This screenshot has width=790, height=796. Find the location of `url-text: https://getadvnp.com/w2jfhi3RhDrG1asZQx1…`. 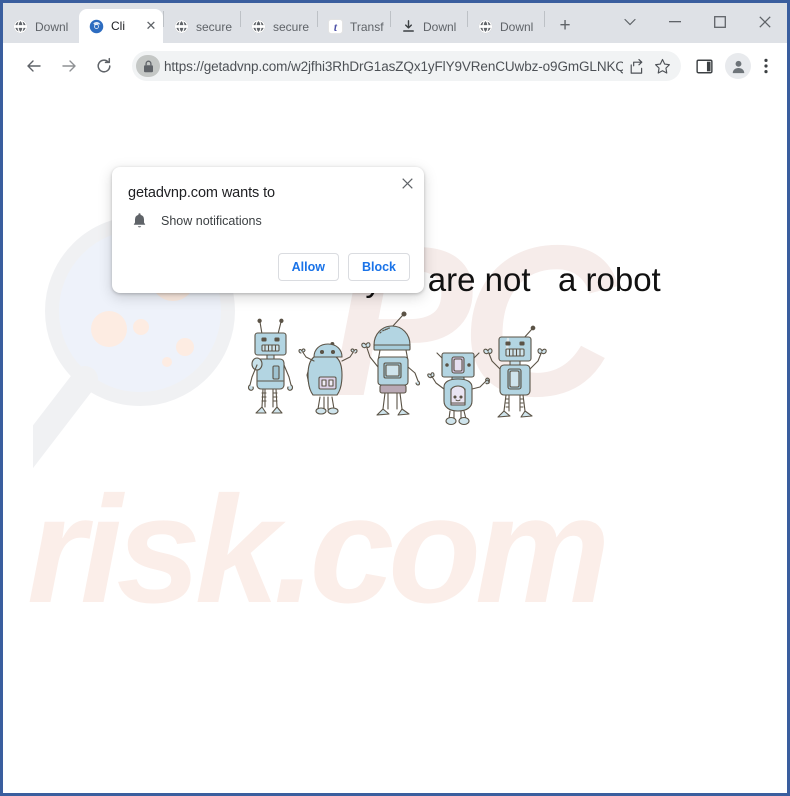

url-text: https://getadvnp.com/w2jfhi3RhDrG1asZQx1… is located at coordinates (393, 66).